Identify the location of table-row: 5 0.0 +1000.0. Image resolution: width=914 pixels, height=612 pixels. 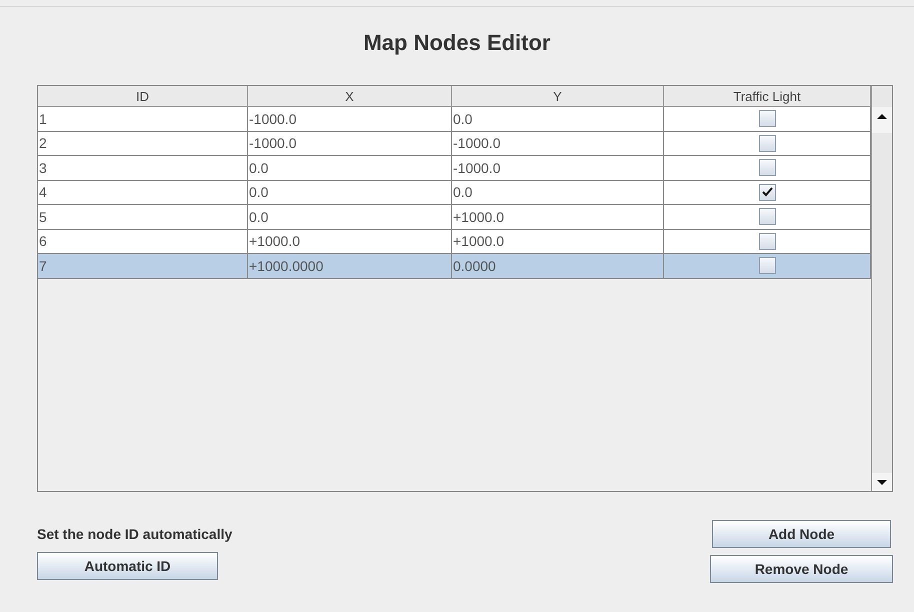
(454, 217).